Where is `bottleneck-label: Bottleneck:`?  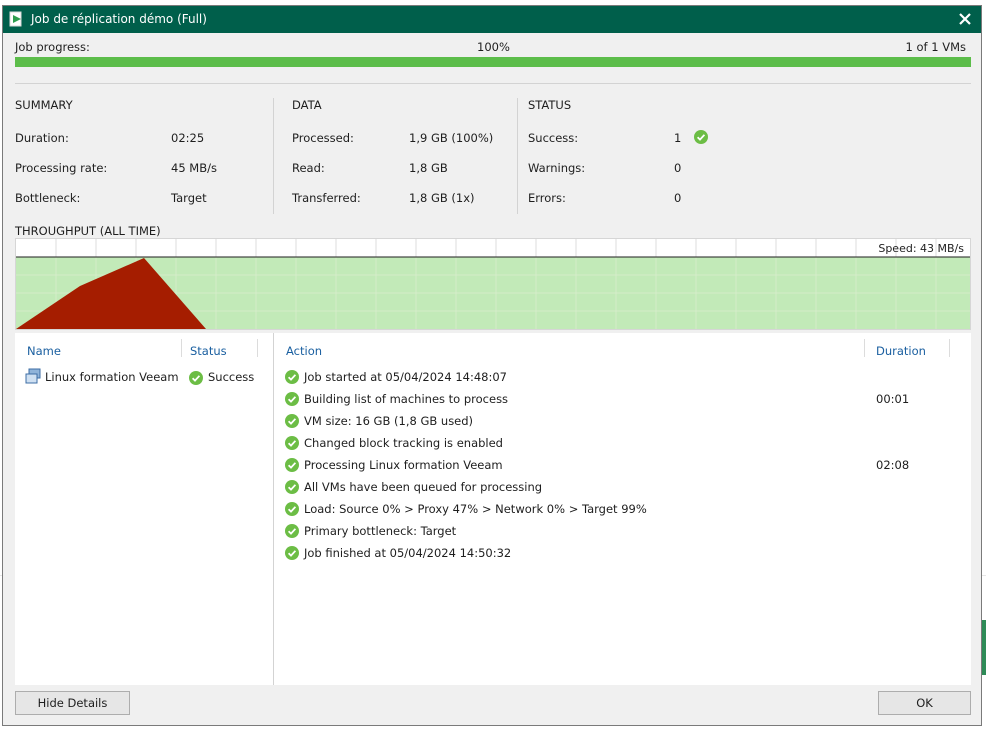
bottleneck-label: Bottleneck: is located at coordinates (48, 198).